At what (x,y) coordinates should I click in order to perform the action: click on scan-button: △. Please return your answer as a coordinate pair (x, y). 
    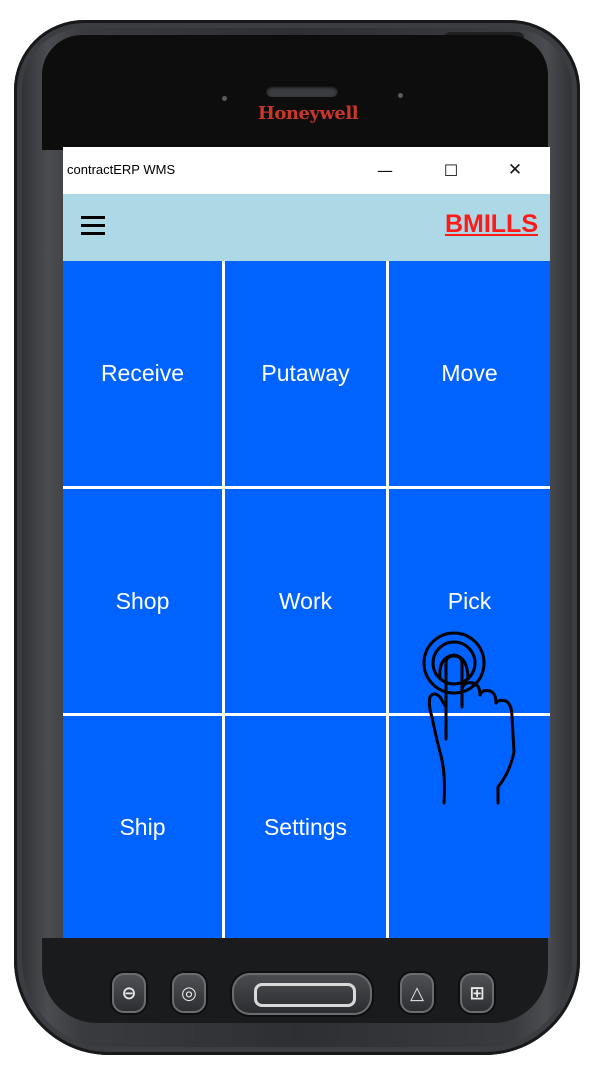
    Looking at the image, I should click on (417, 993).